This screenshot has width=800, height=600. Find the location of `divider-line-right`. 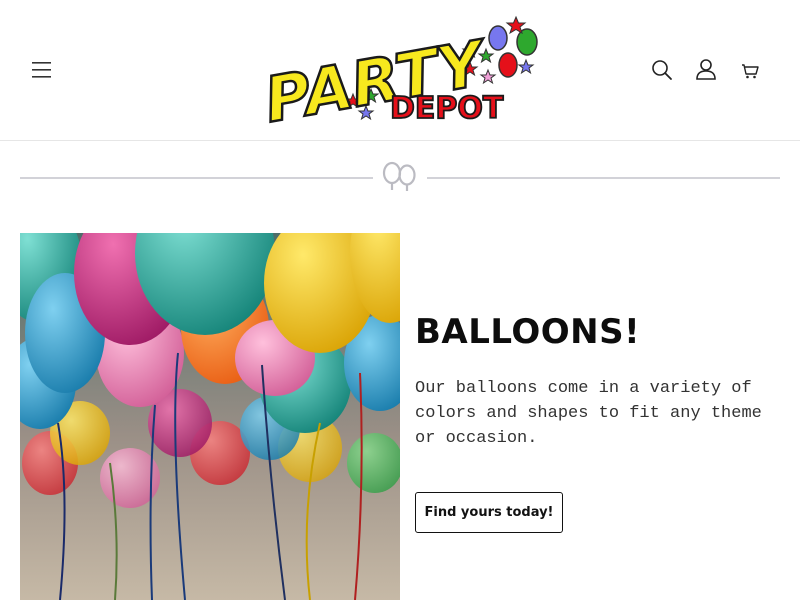

divider-line-right is located at coordinates (603, 178).